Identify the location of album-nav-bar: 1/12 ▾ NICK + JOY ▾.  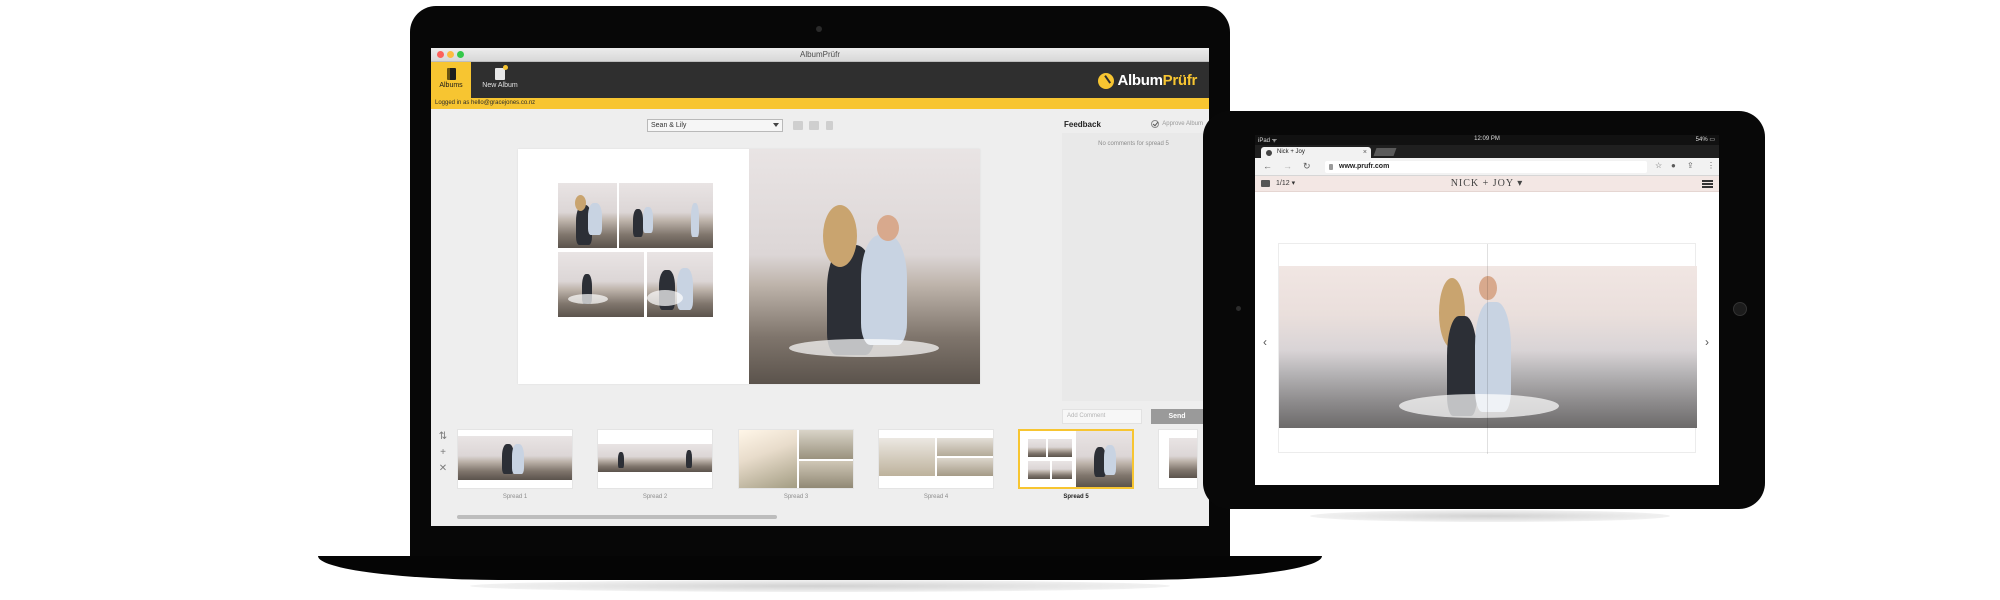
(1487, 184).